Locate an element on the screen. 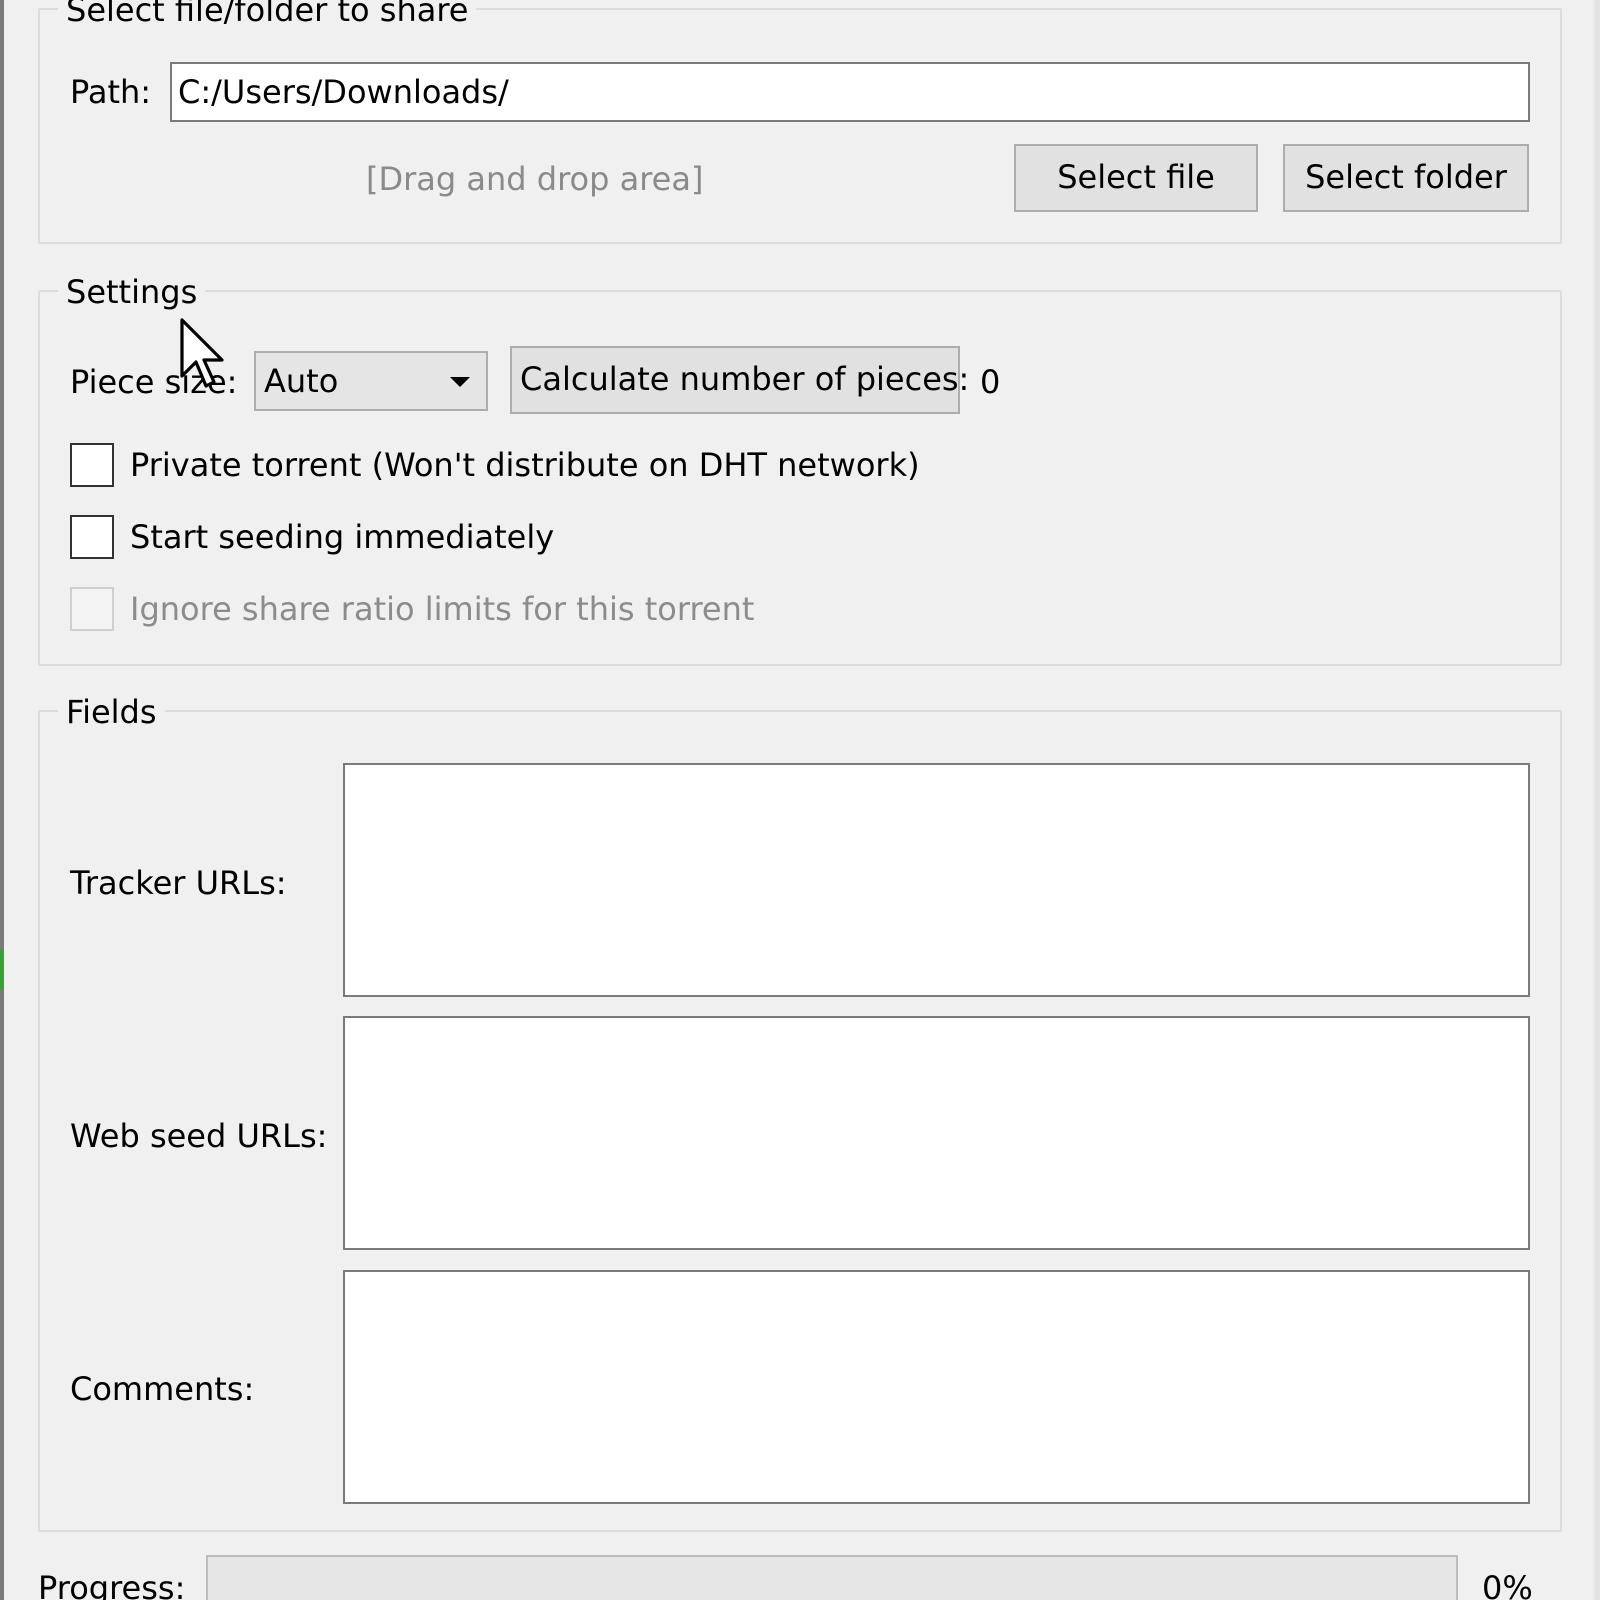 This screenshot has width=1600, height=1600. comments-label: Comments: is located at coordinates (162, 1389).